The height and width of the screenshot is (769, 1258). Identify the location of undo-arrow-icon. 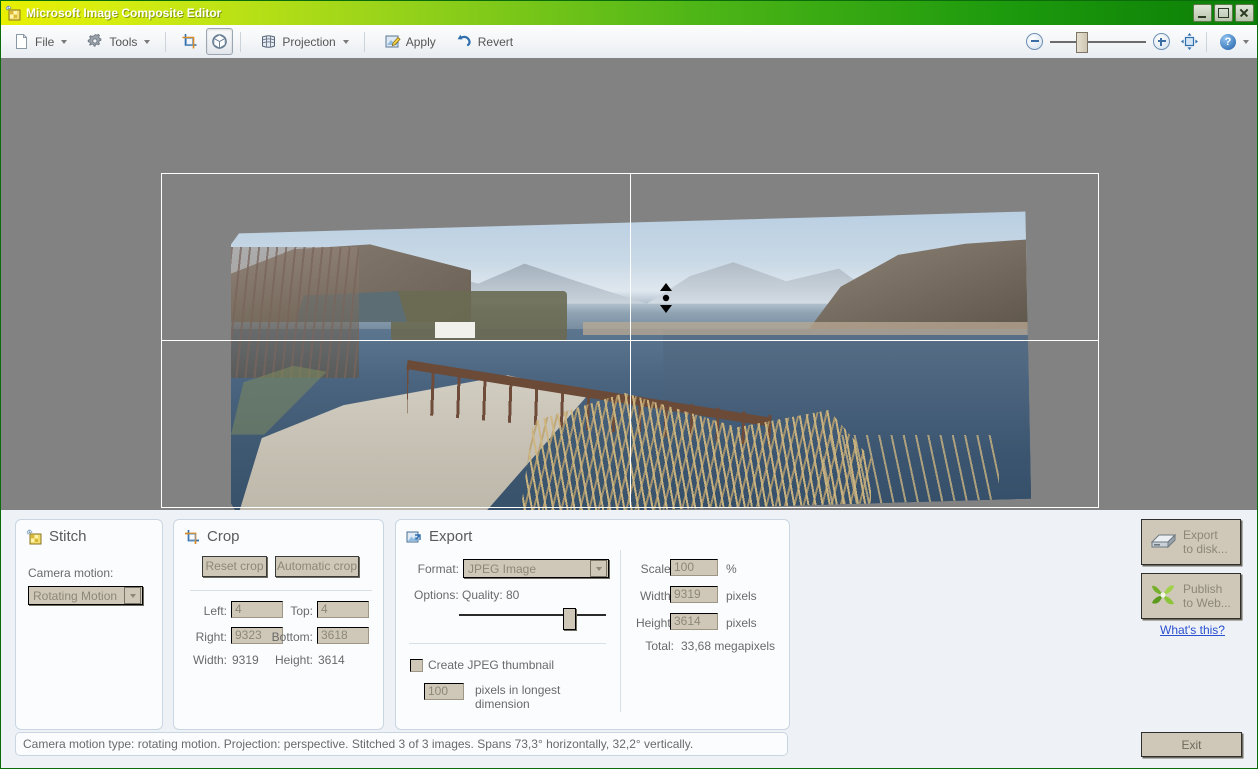
(464, 41).